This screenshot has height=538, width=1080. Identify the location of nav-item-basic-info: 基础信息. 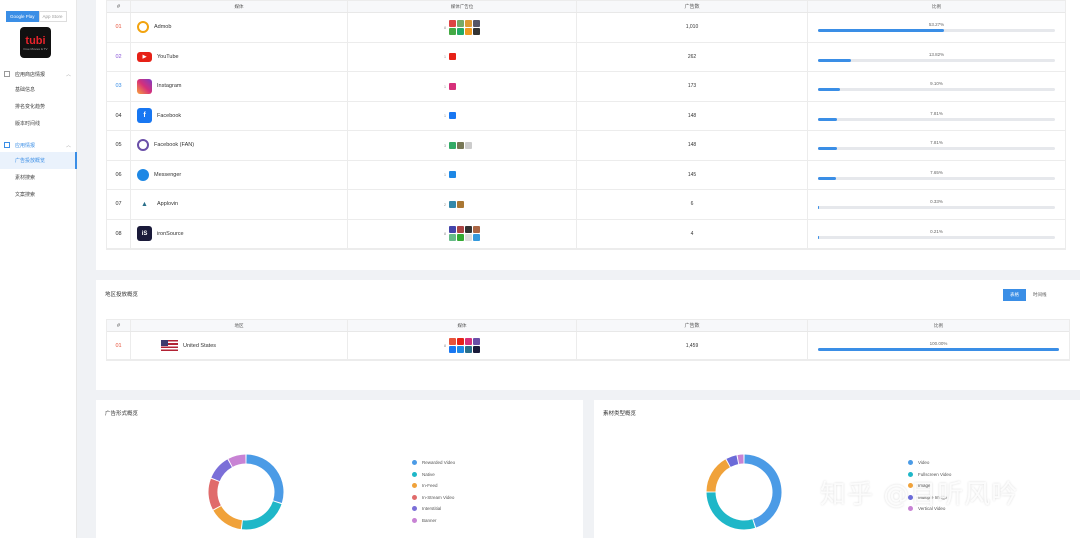
(38, 89).